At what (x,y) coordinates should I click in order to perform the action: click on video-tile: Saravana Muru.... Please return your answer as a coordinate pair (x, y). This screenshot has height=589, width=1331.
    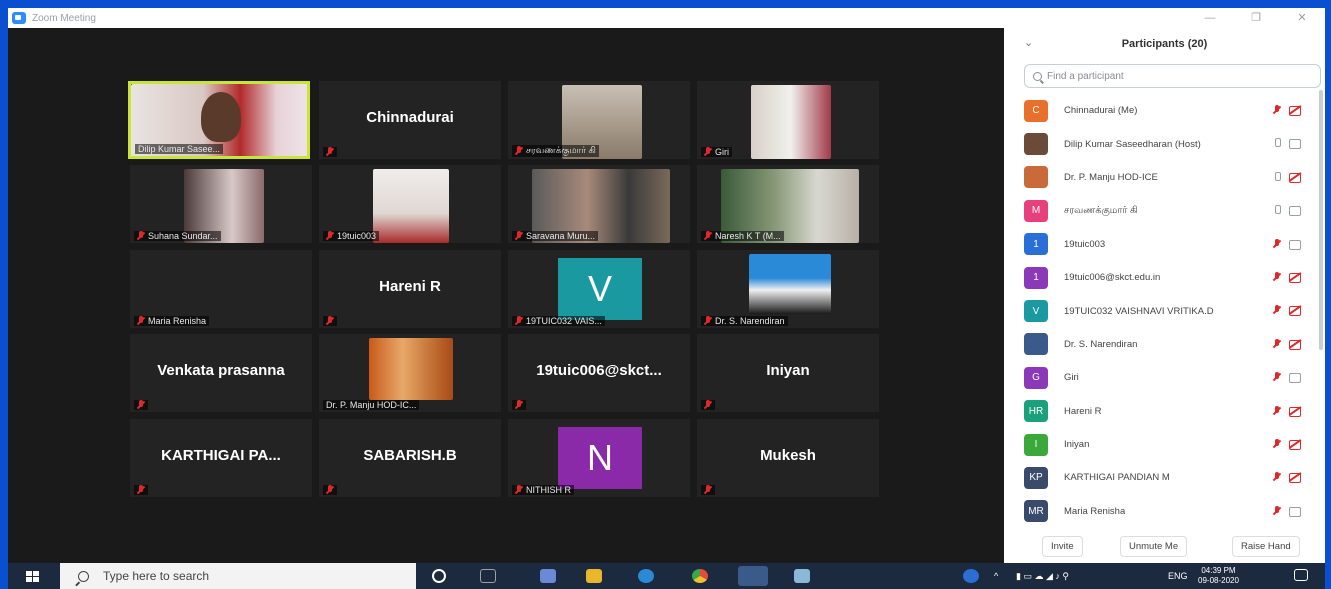
    Looking at the image, I should click on (599, 204).